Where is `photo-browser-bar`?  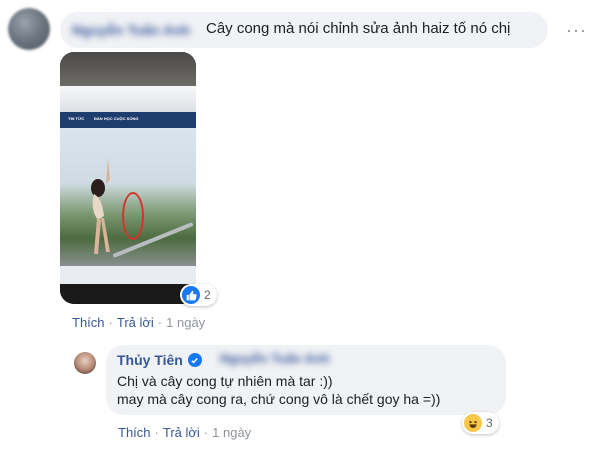
photo-browser-bar is located at coordinates (128, 99).